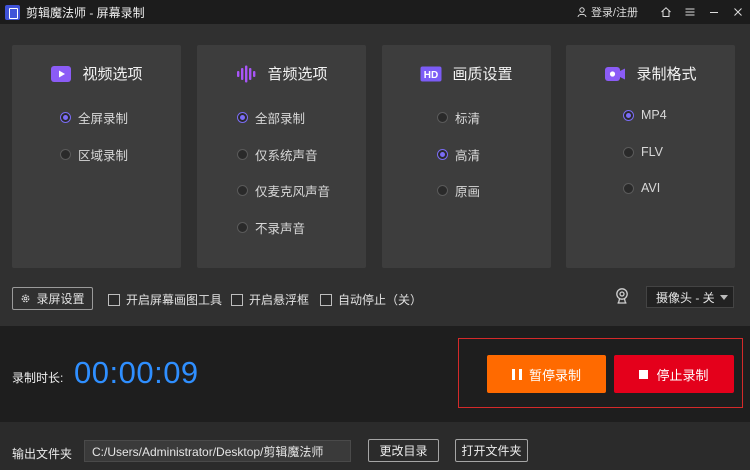  I want to click on change-directory-label: 更改目录, so click(403, 451).